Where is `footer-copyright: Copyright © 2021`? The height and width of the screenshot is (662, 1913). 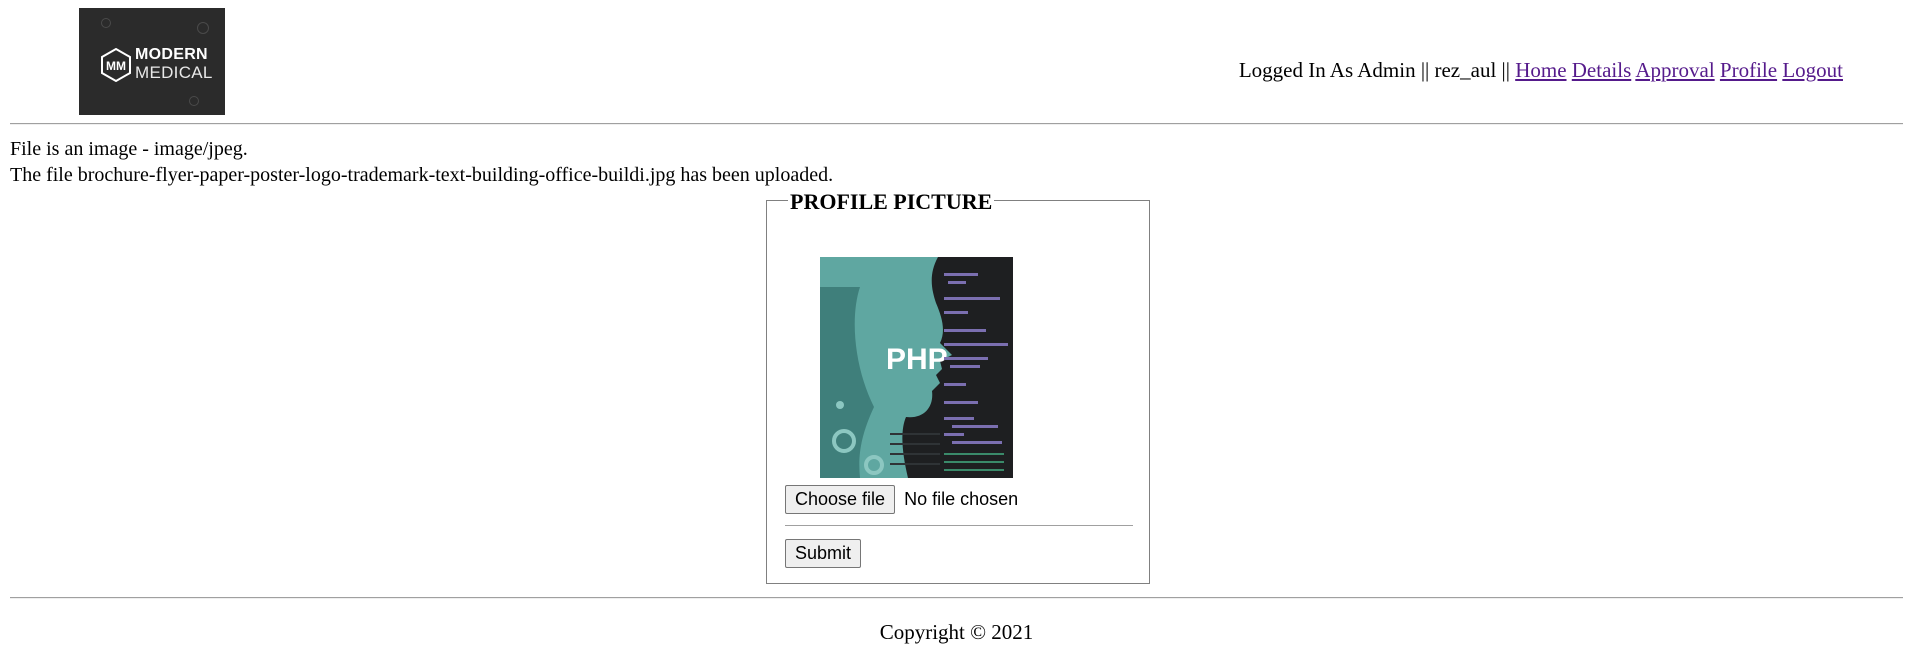
footer-copyright: Copyright © 2021 is located at coordinates (956, 632).